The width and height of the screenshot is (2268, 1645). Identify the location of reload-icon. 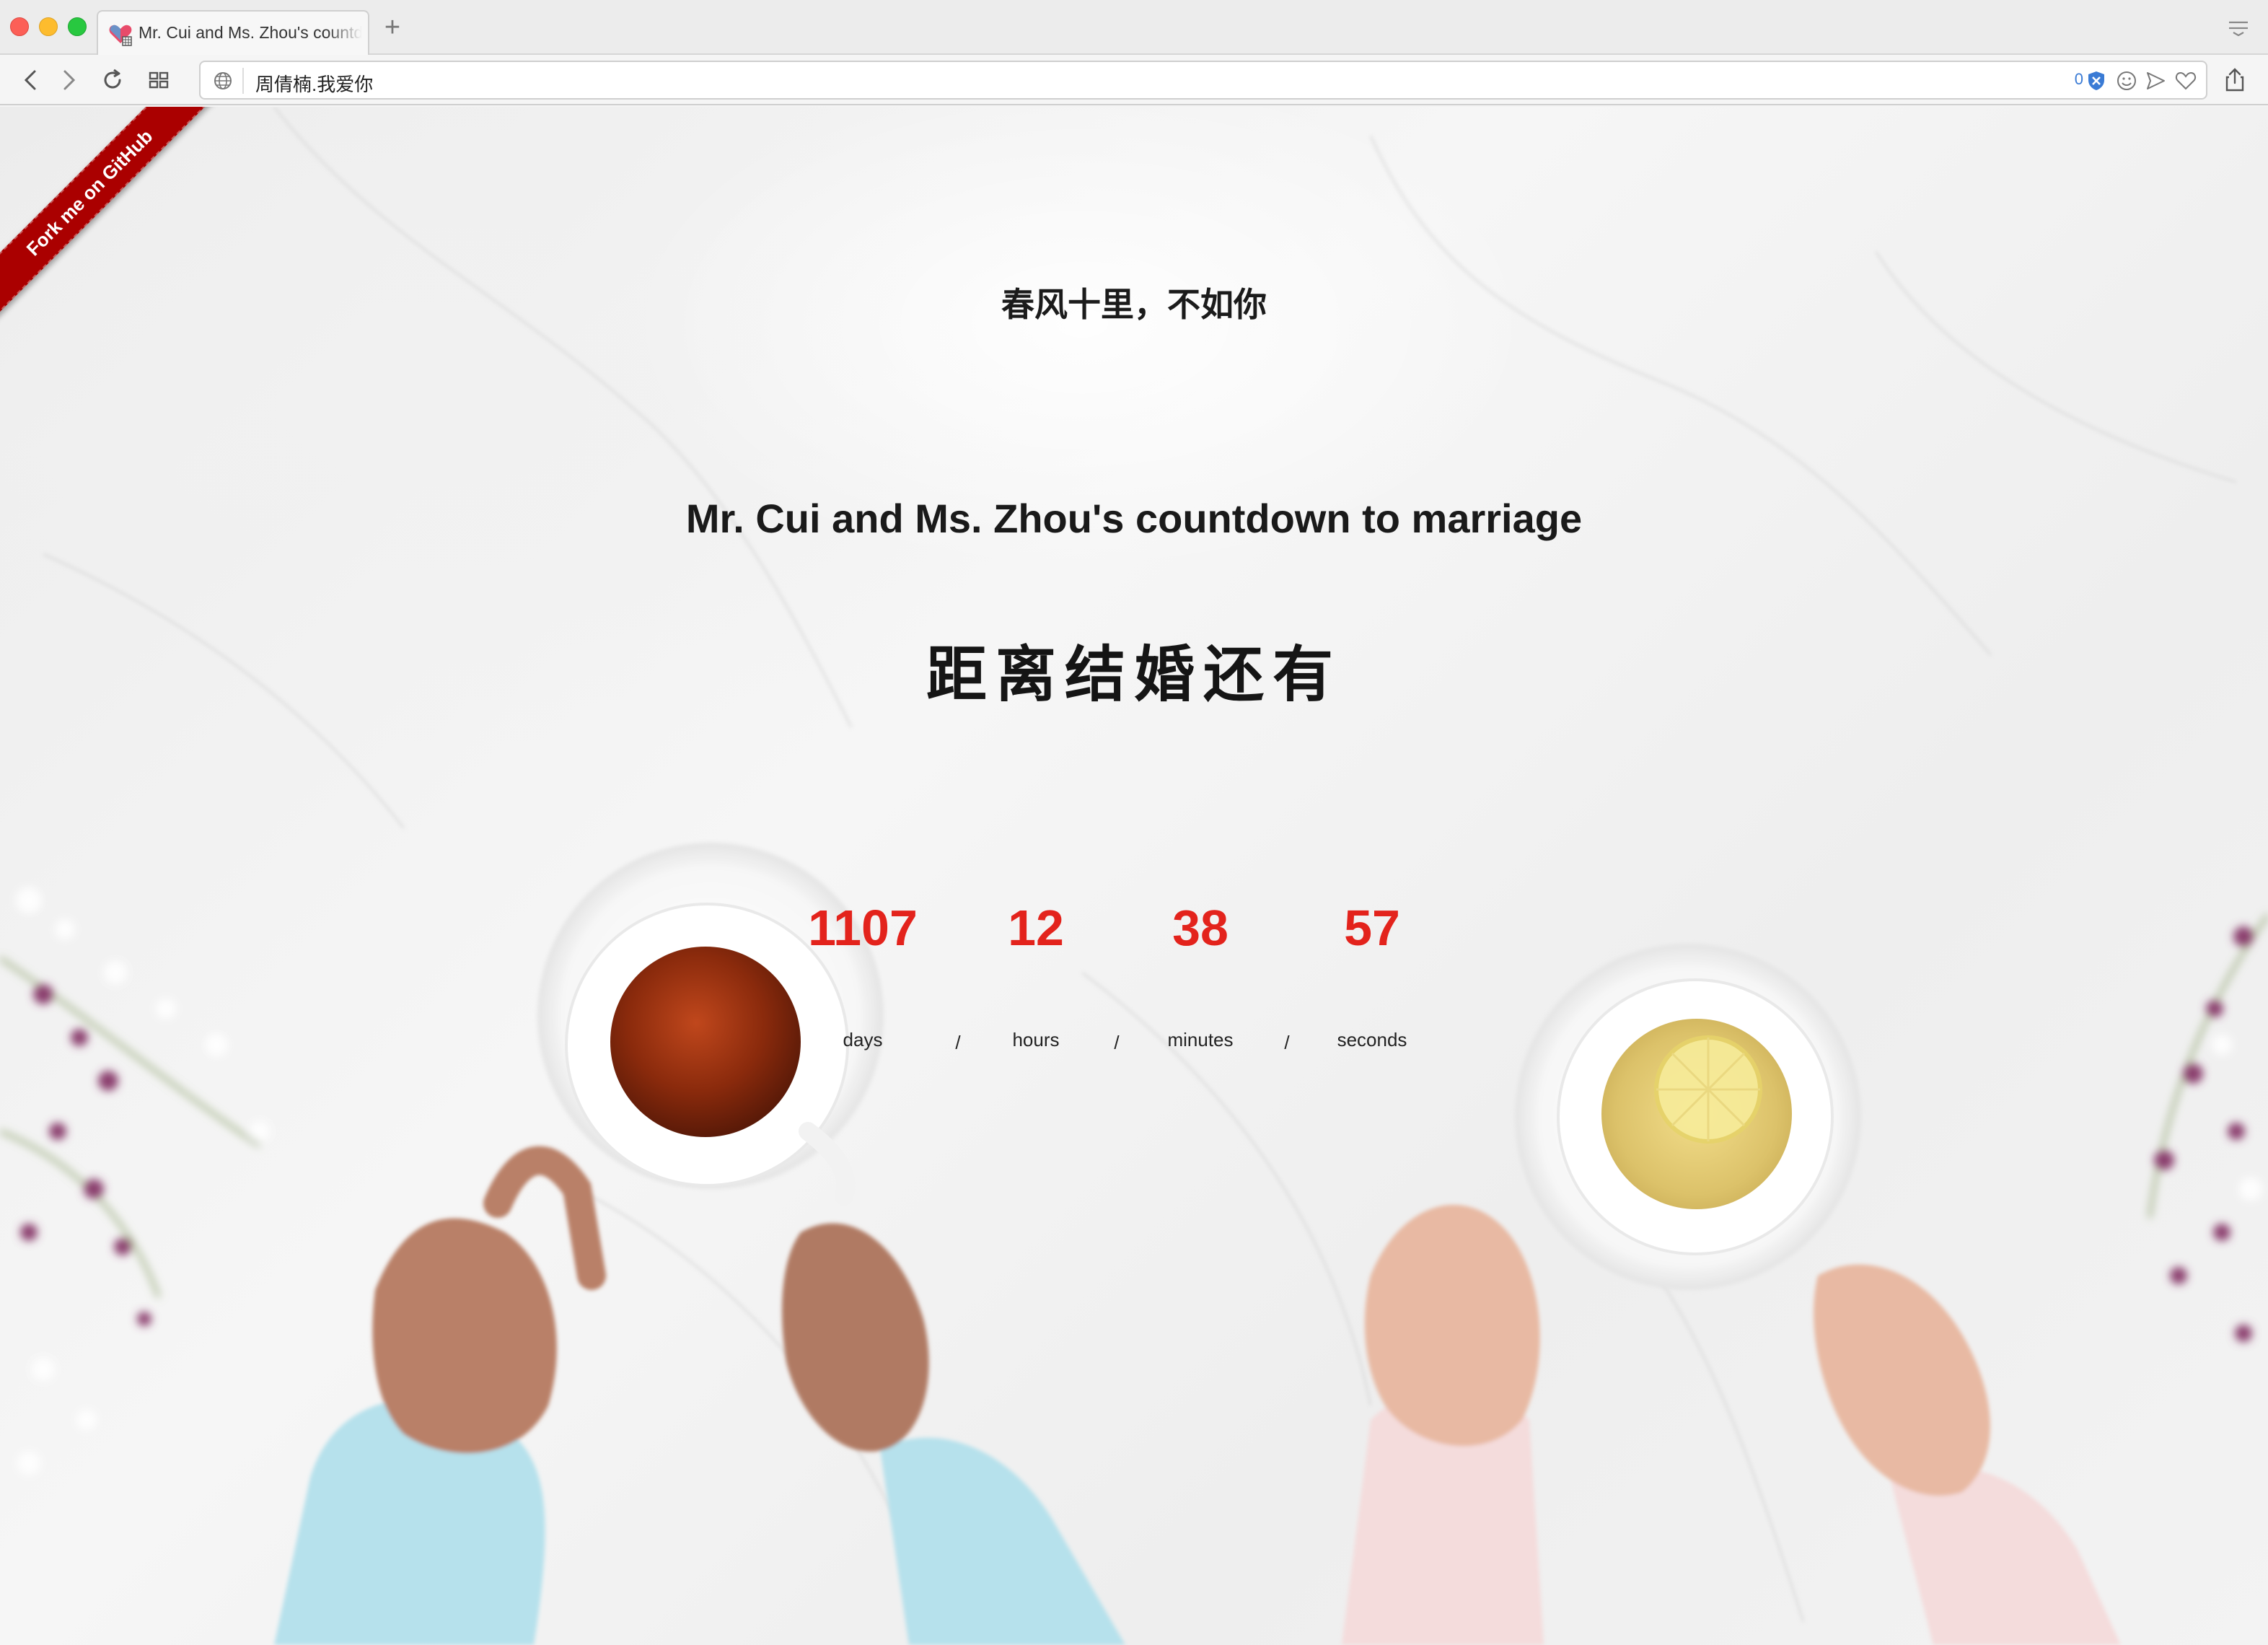
(113, 80).